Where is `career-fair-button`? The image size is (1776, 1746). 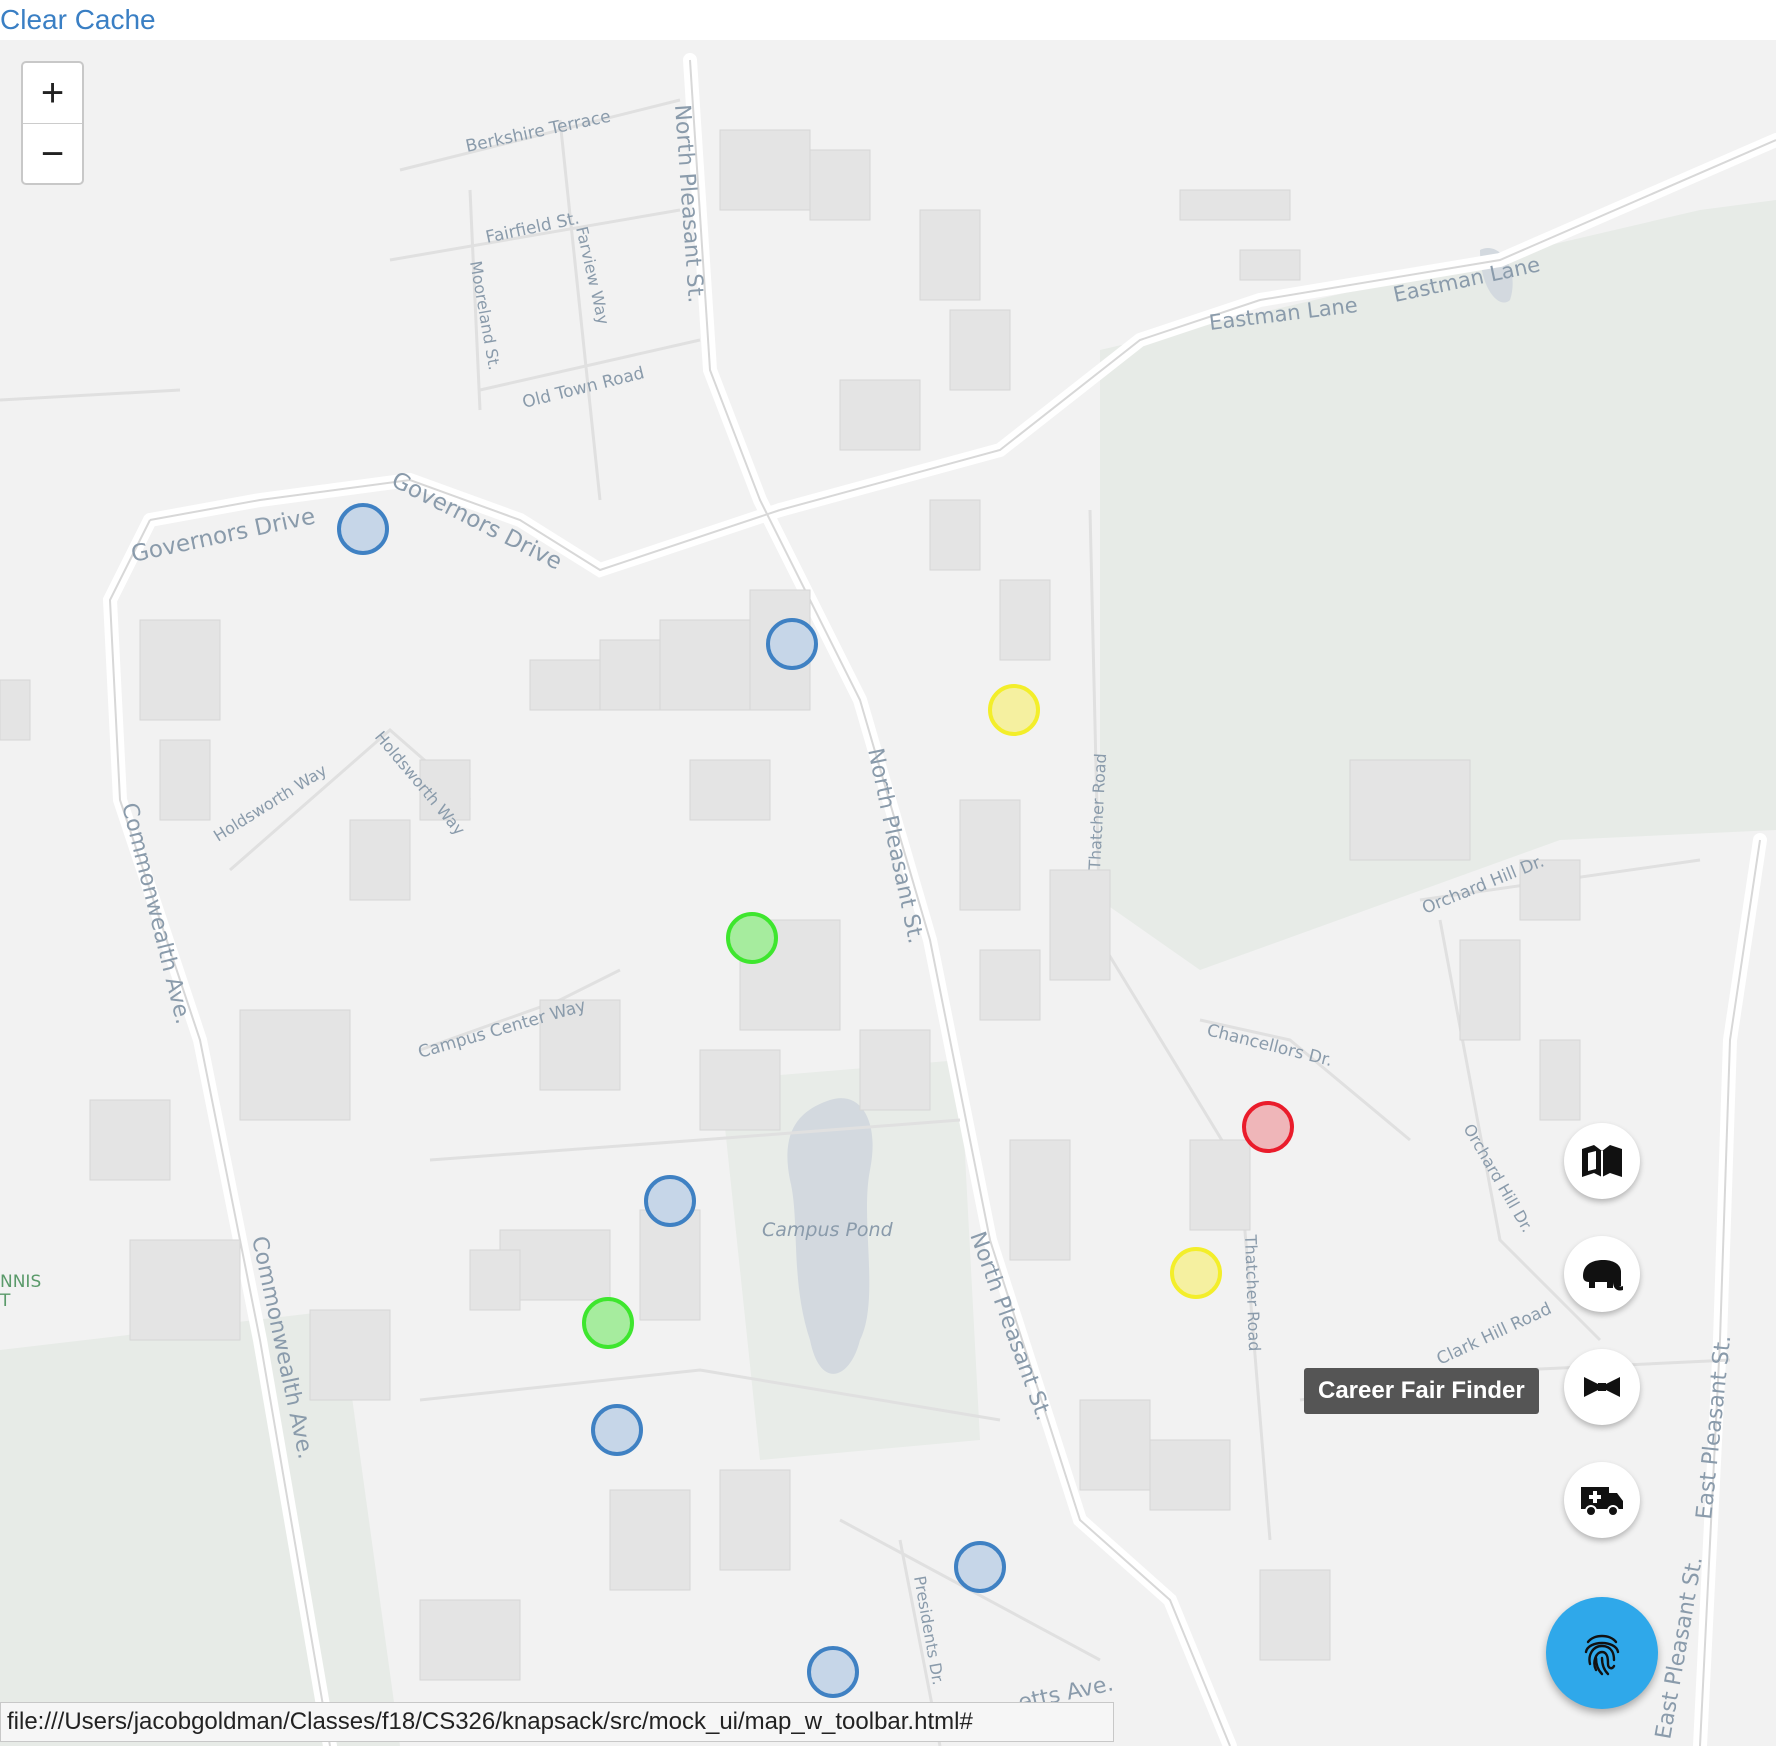 career-fair-button is located at coordinates (1602, 1387).